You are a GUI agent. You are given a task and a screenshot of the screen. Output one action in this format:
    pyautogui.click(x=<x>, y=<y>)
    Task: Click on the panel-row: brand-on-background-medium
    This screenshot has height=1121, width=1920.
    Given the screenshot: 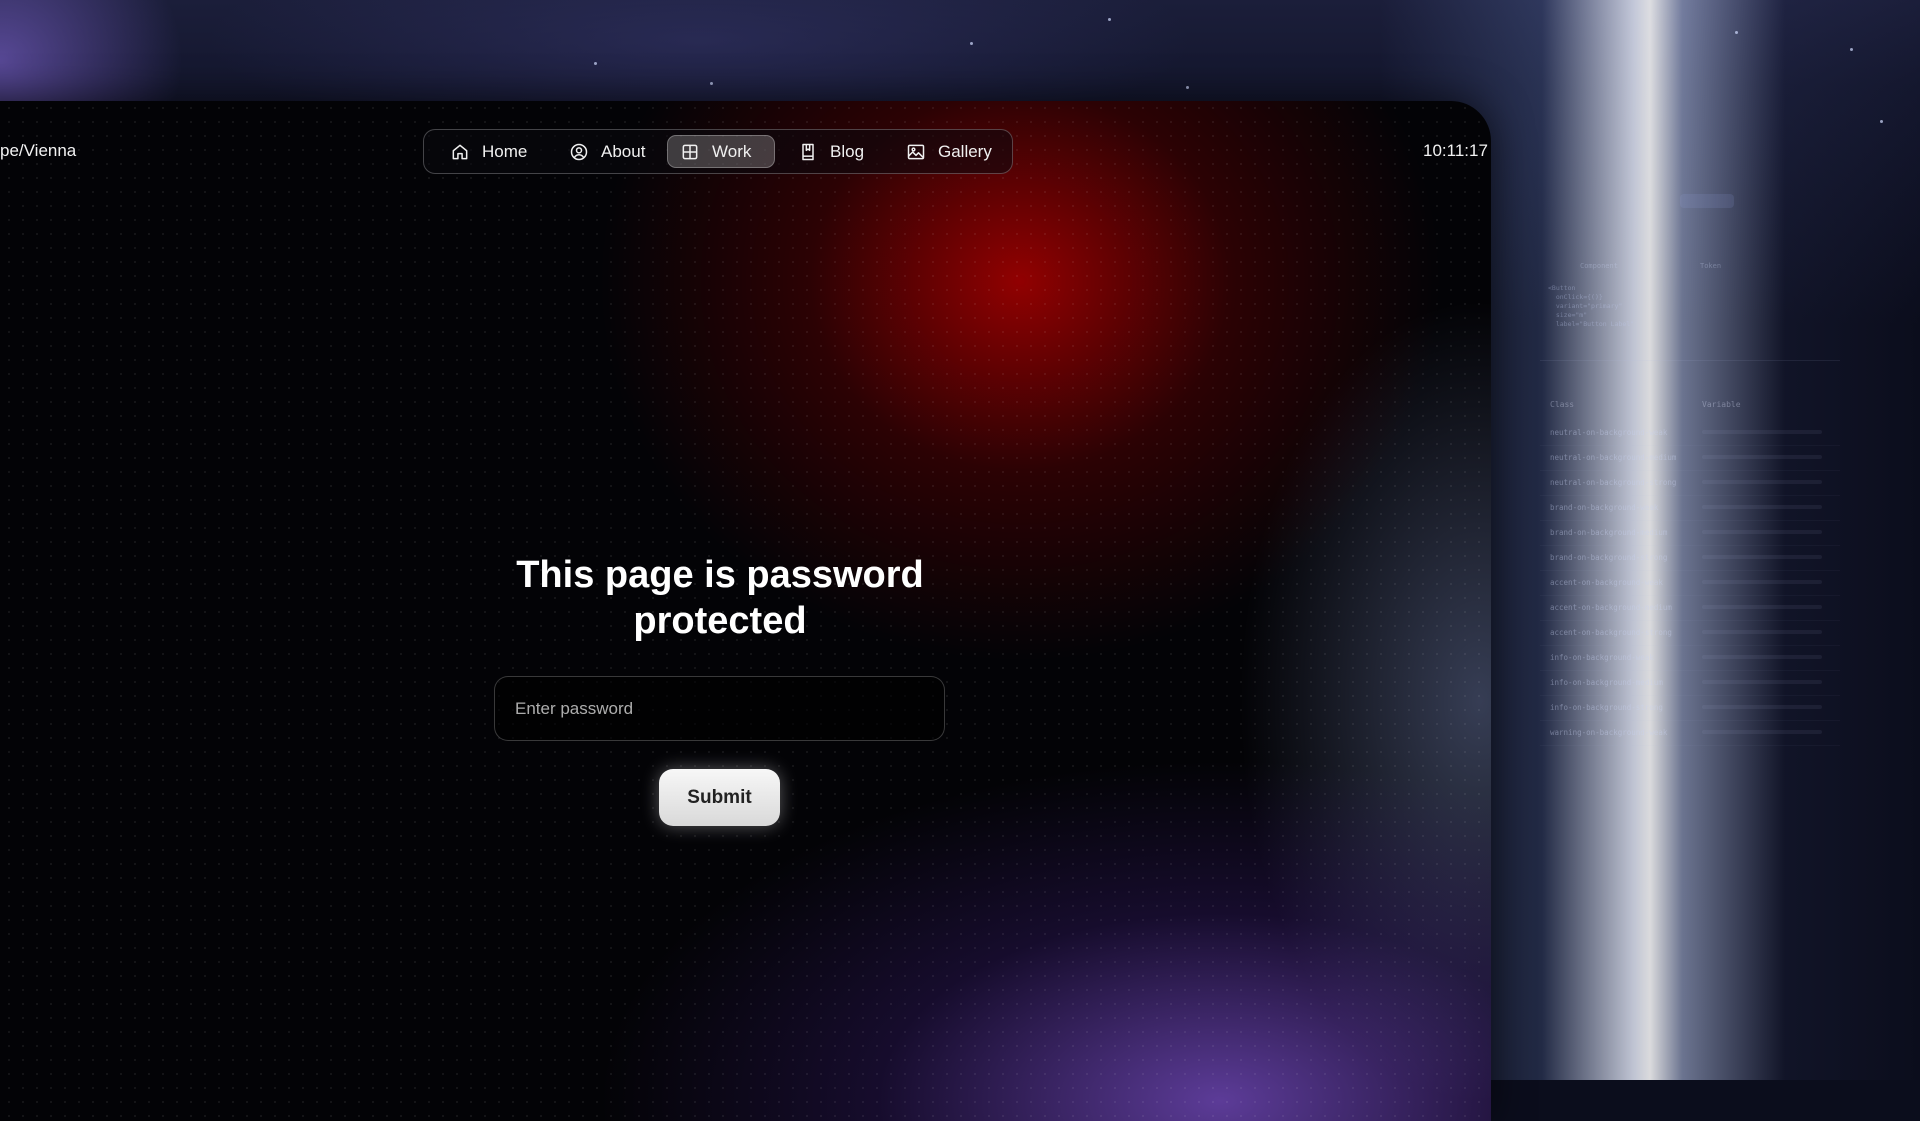 What is the action you would take?
    pyautogui.click(x=1690, y=533)
    